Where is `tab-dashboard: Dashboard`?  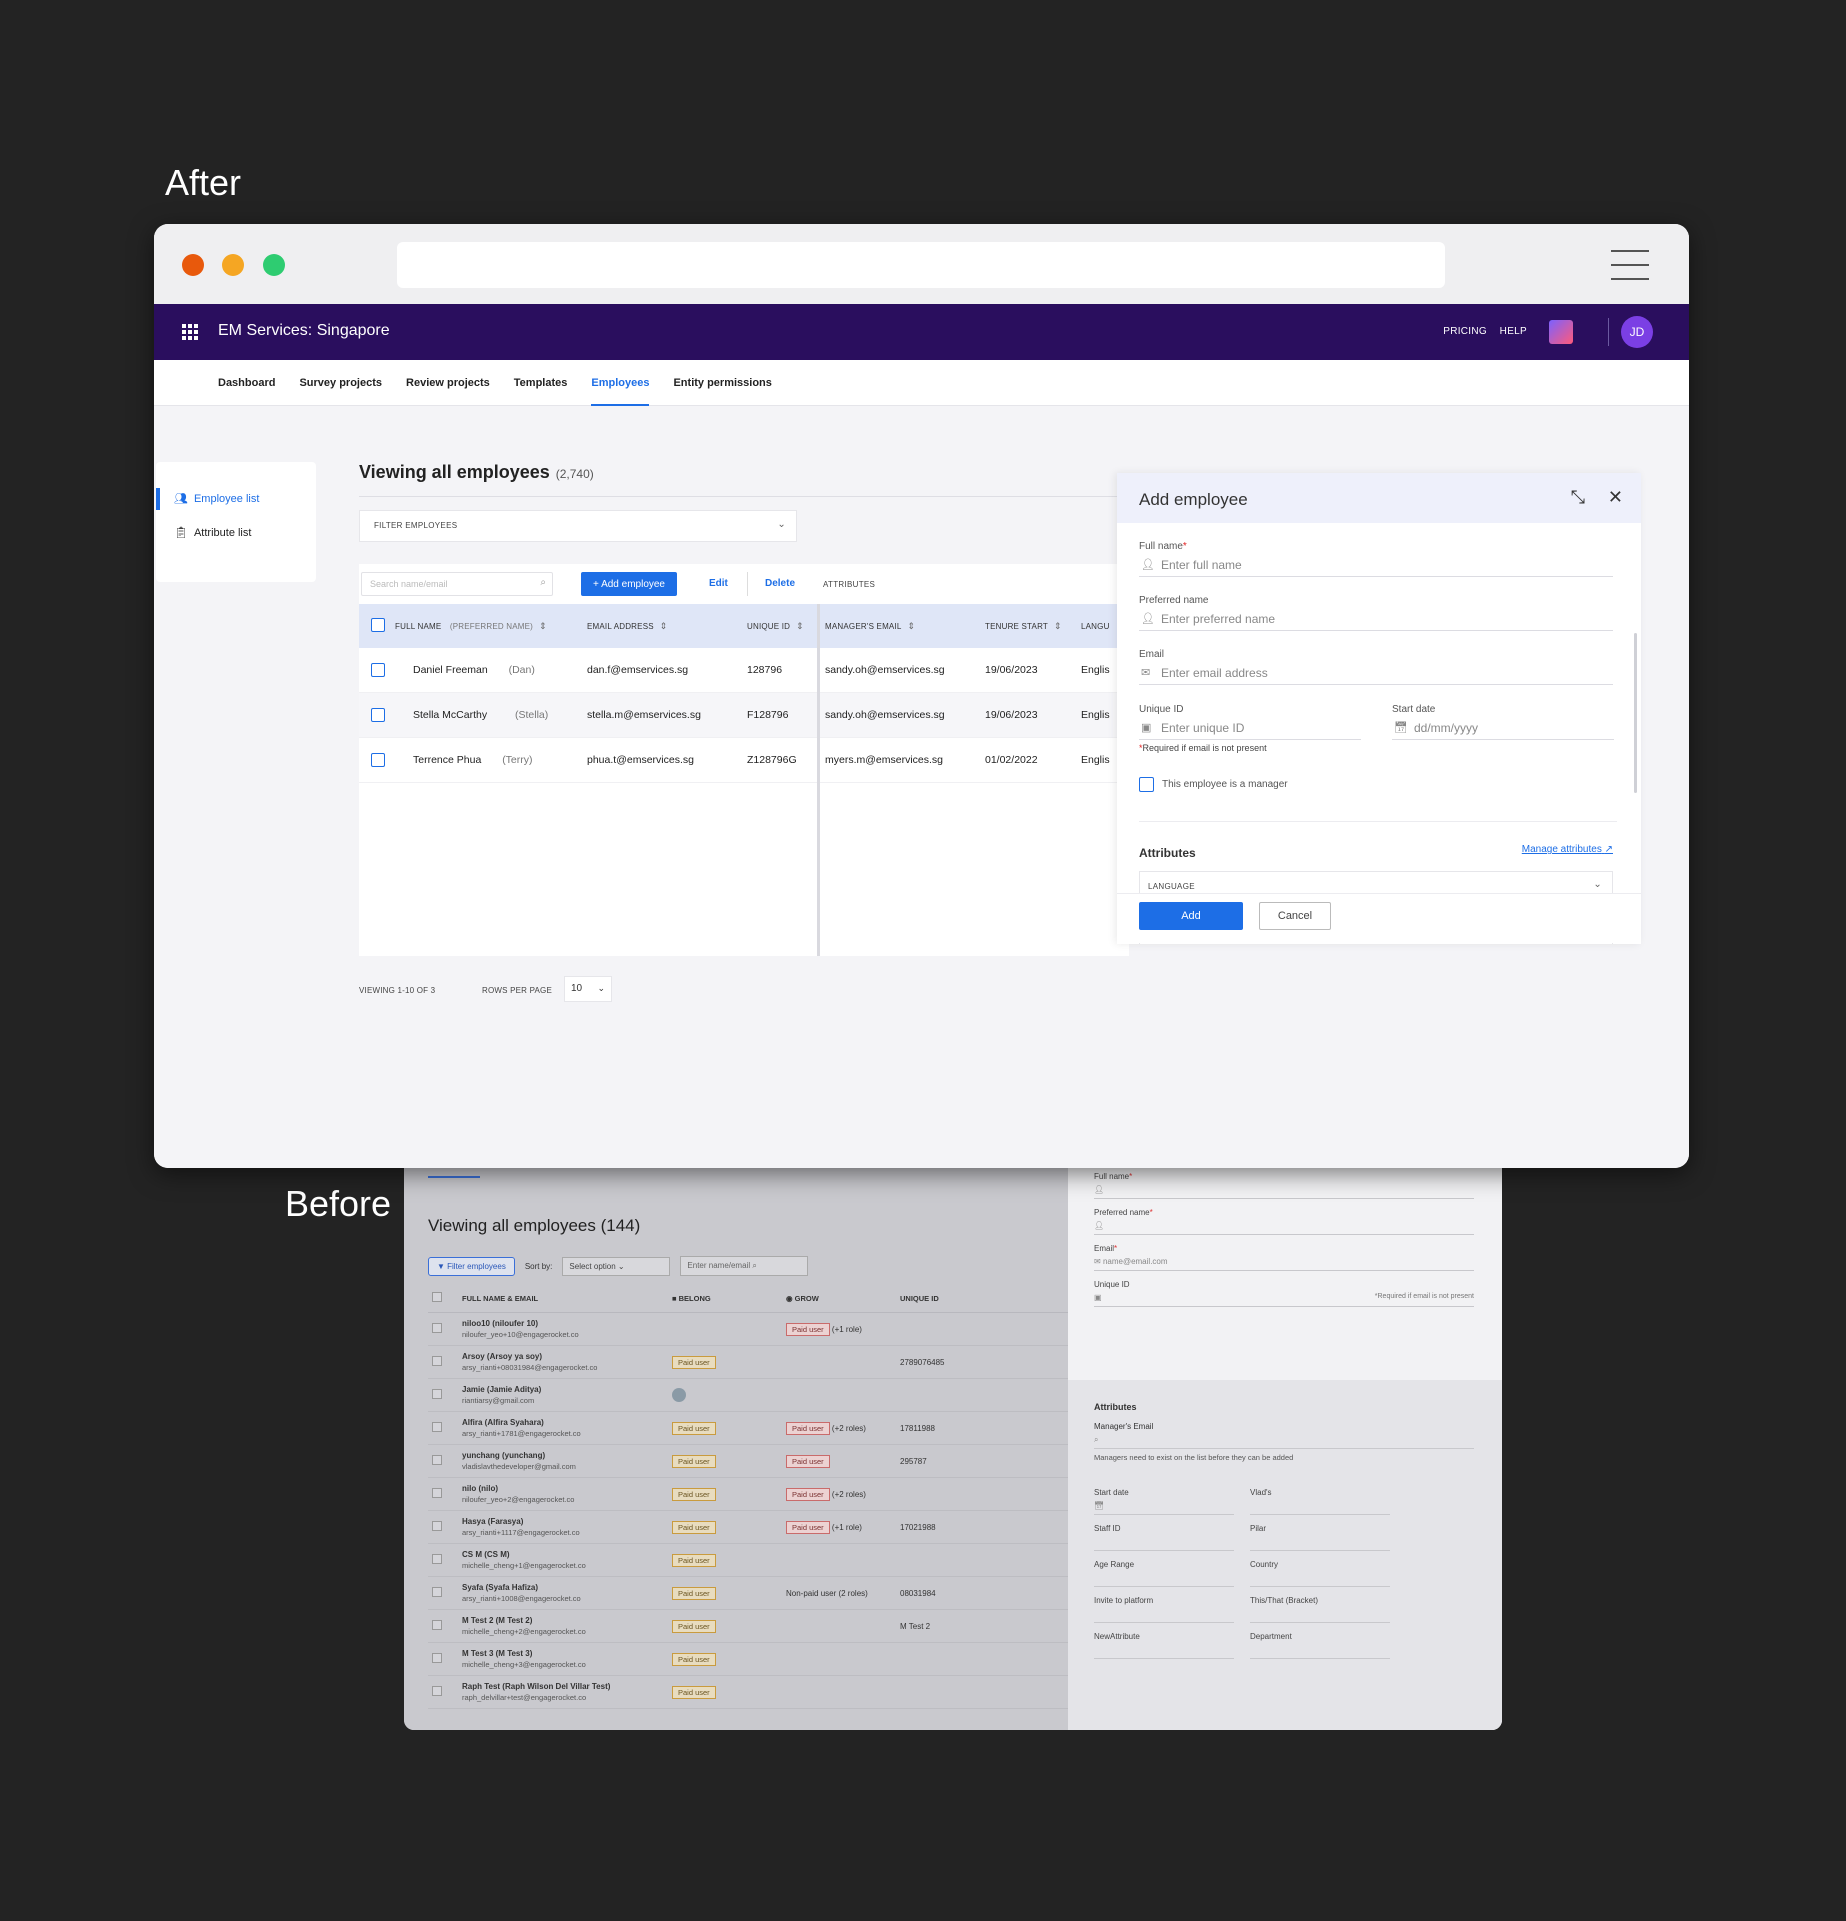 tab-dashboard: Dashboard is located at coordinates (246, 383).